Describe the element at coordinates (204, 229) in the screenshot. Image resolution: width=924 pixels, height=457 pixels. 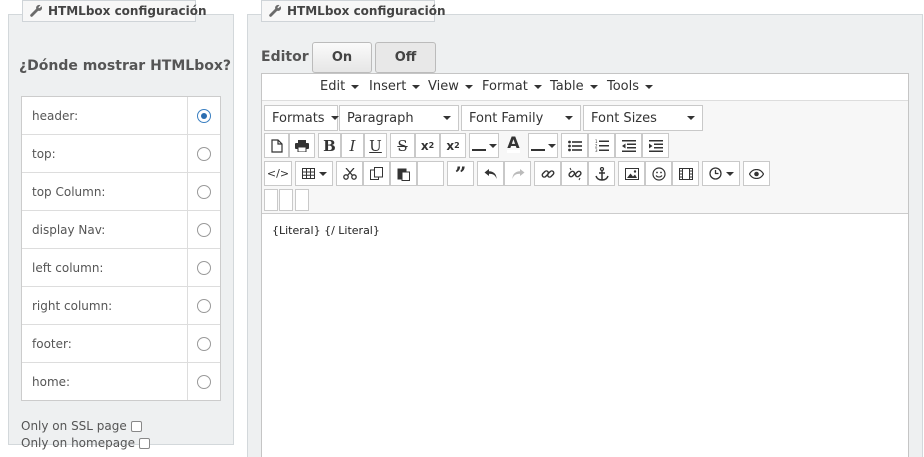
I see `hook-radio-display-nav` at that location.